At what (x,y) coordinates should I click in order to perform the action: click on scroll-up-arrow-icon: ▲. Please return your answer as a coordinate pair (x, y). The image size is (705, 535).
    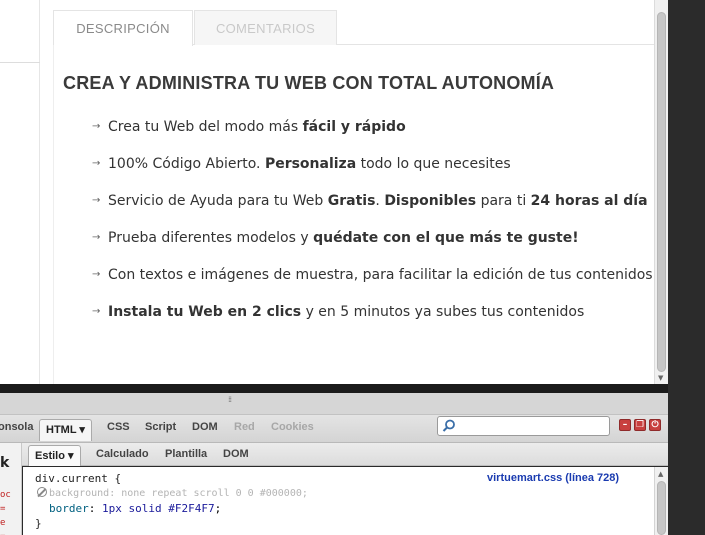
    Looking at the image, I should click on (660, 474).